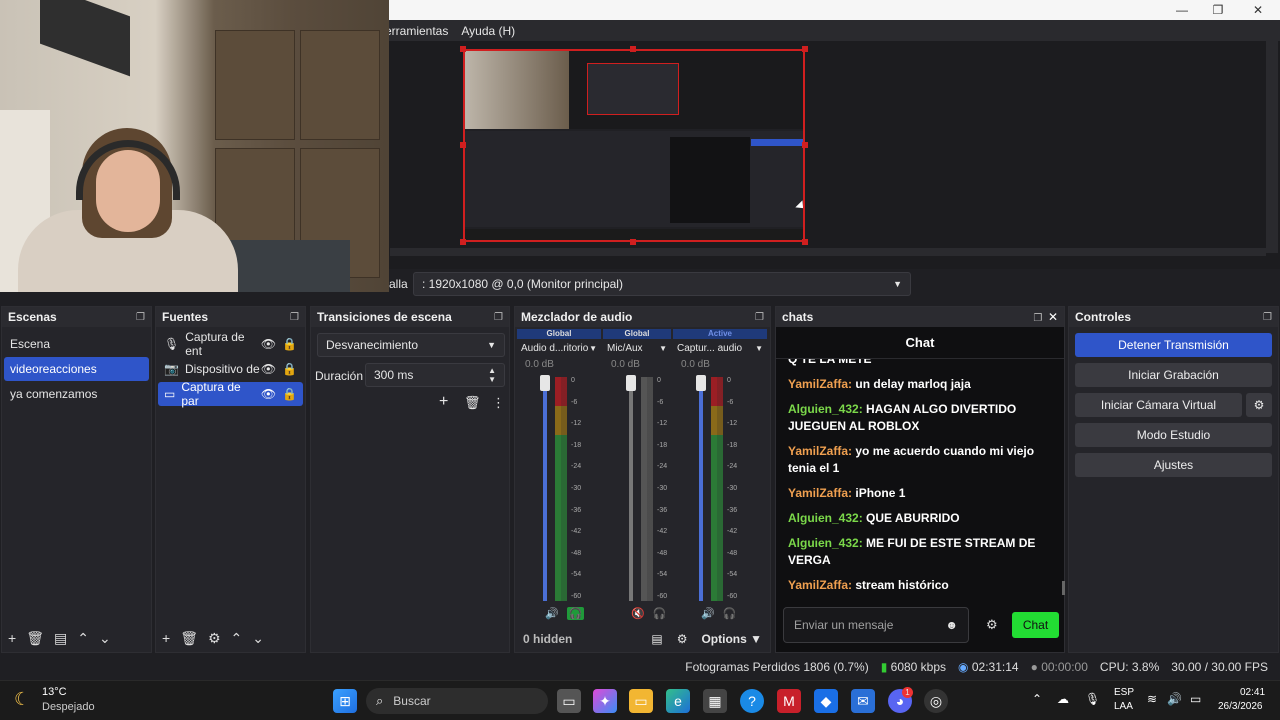  I want to click on windows-start-icon: ⊞, so click(345, 701).